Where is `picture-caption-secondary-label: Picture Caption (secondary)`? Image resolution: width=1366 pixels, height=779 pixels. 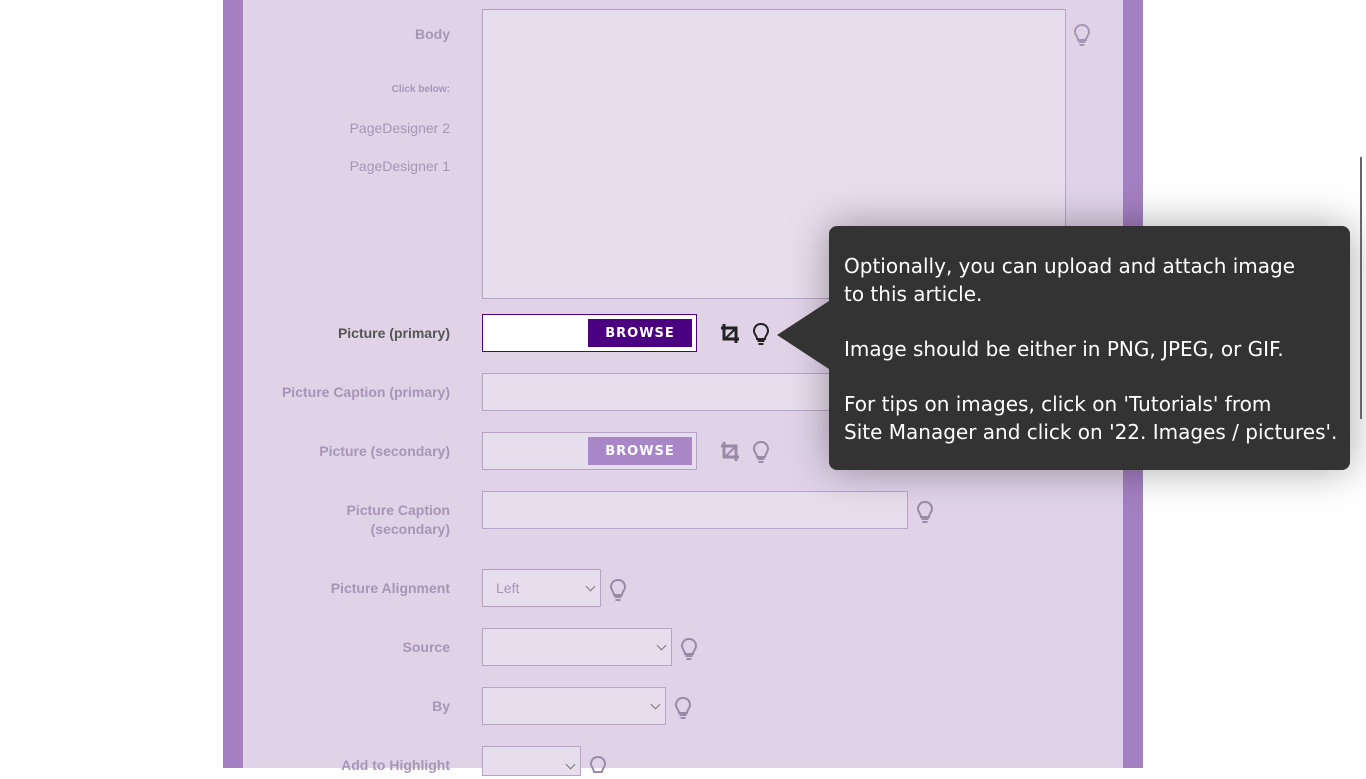
picture-caption-secondary-label: Picture Caption (secondary) is located at coordinates (398, 520).